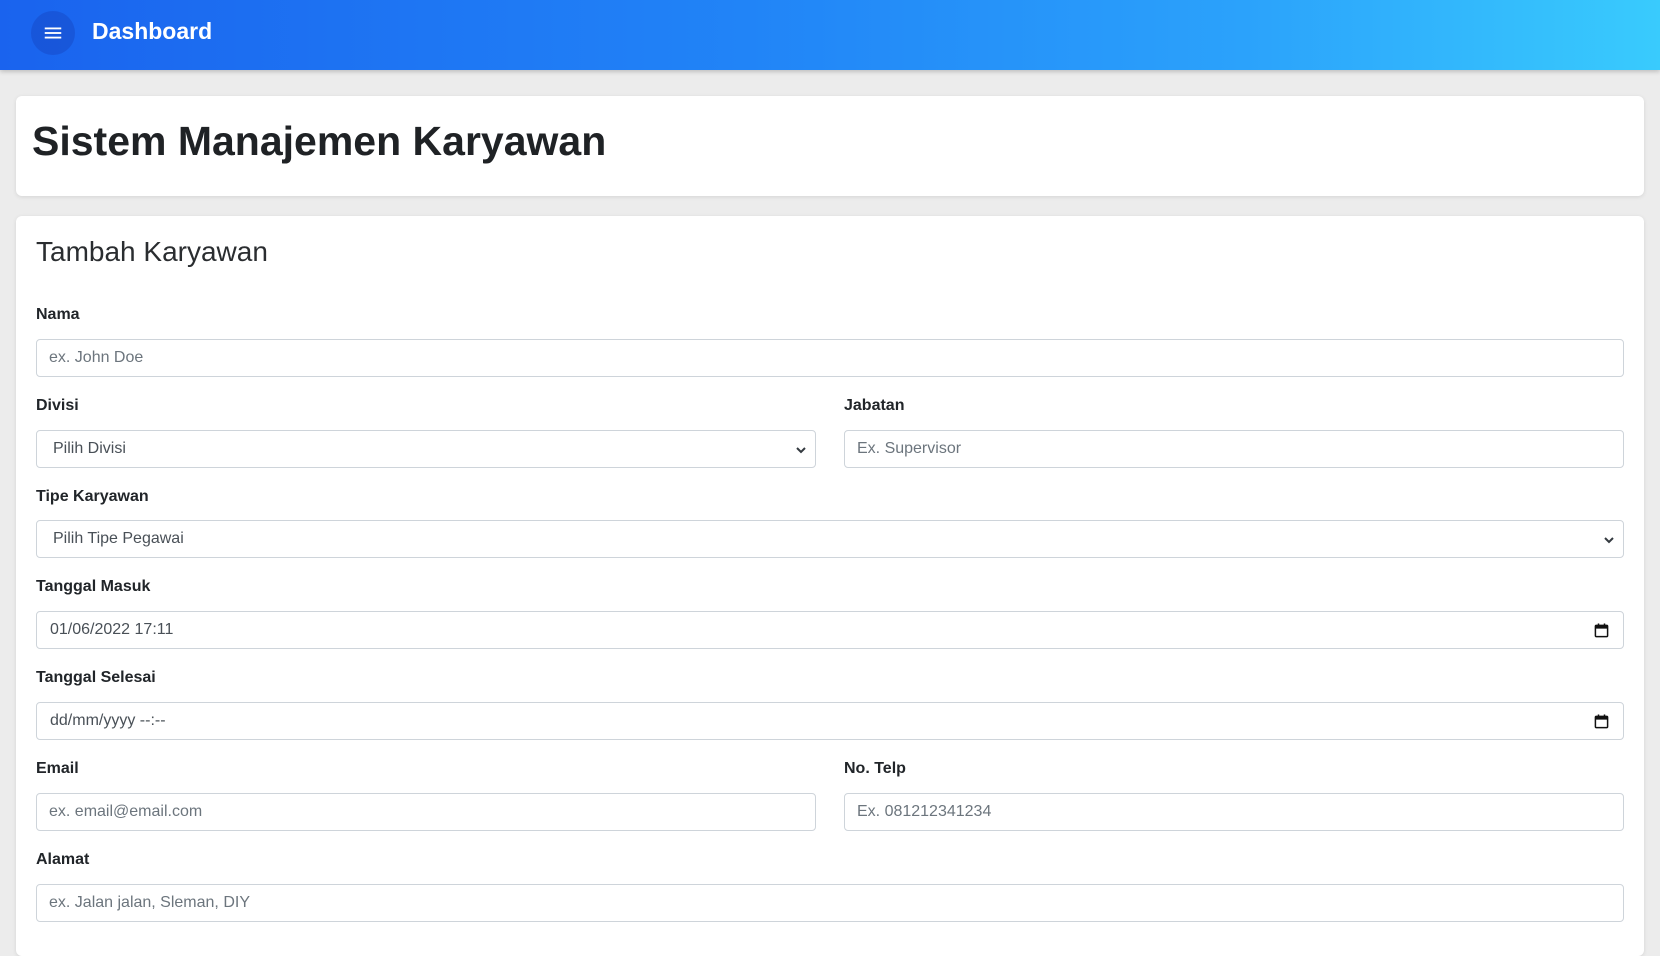 The height and width of the screenshot is (956, 1660). I want to click on alamat-label: Alamat, so click(63, 859).